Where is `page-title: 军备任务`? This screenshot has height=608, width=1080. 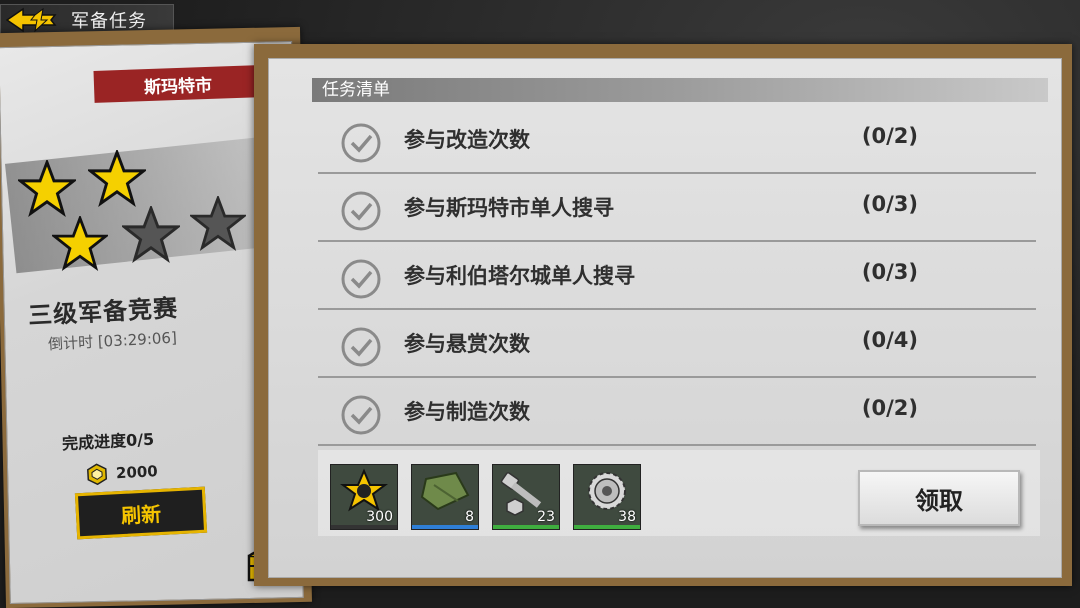
page-title: 军备任务 is located at coordinates (109, 21).